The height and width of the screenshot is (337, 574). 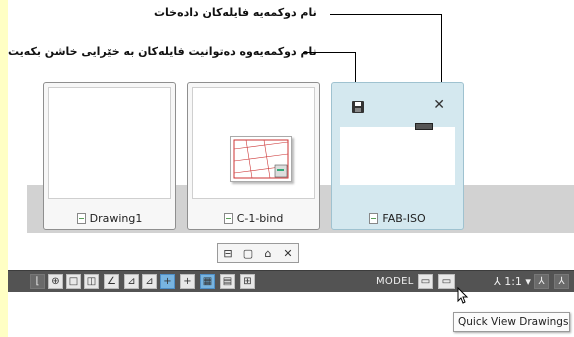 I want to click on selection-cycling-icon: ⊞, so click(x=247, y=281).